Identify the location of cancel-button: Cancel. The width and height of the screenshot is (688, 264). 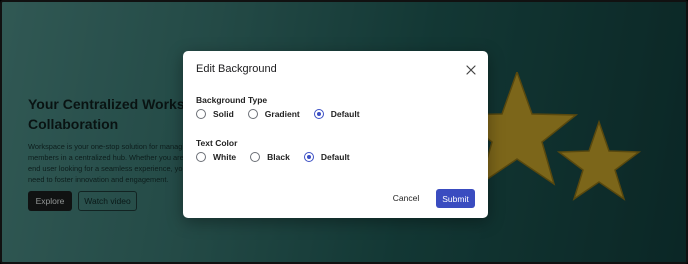
(406, 198).